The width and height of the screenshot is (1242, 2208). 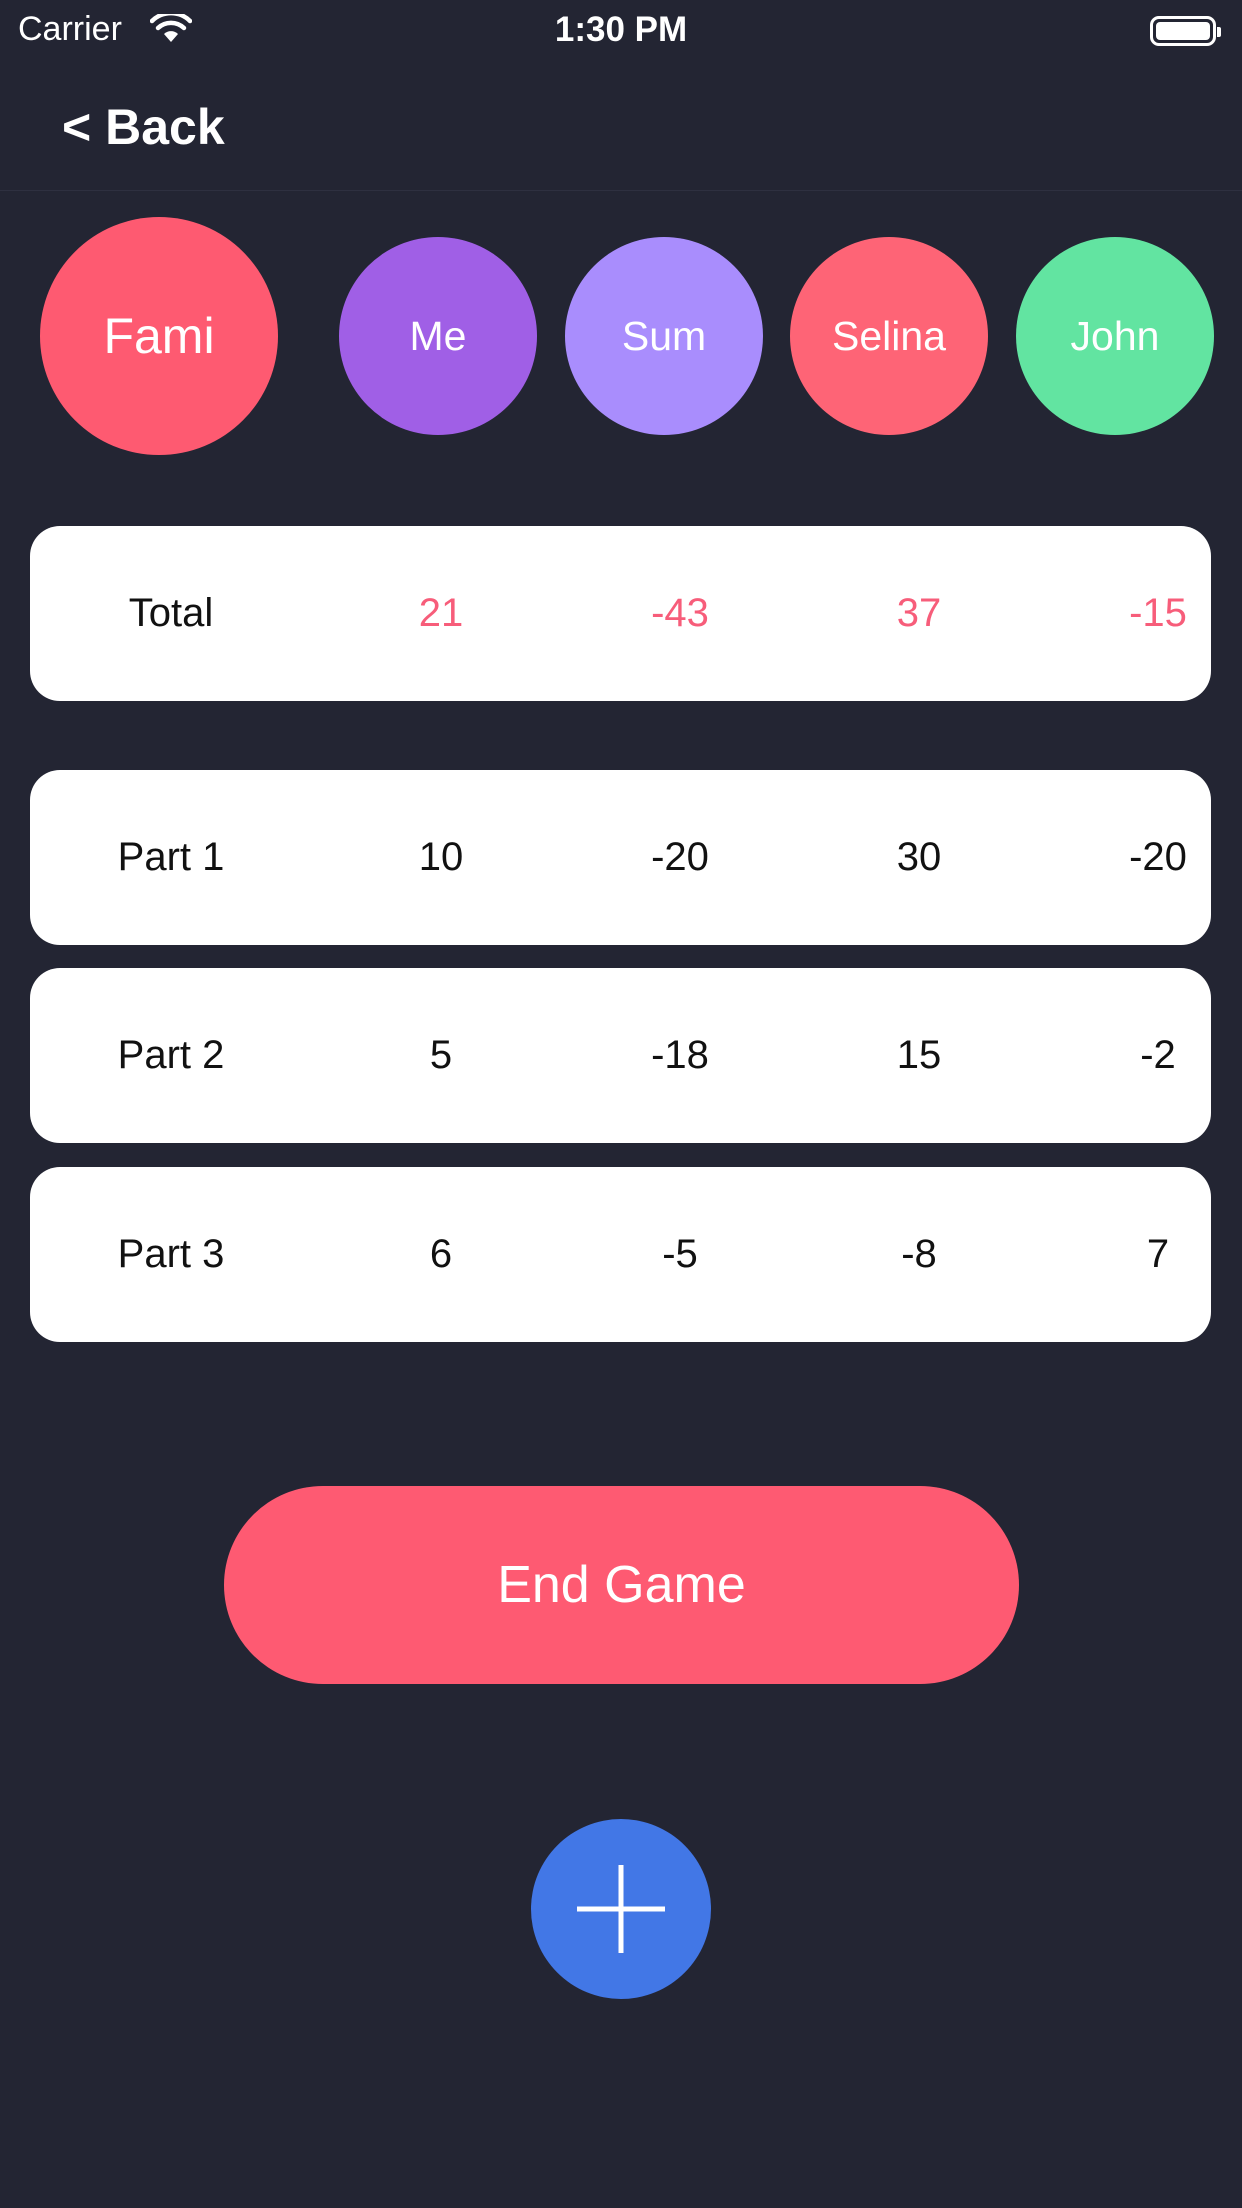 What do you see at coordinates (441, 1254) in the screenshot?
I see `score-cell: 6` at bounding box center [441, 1254].